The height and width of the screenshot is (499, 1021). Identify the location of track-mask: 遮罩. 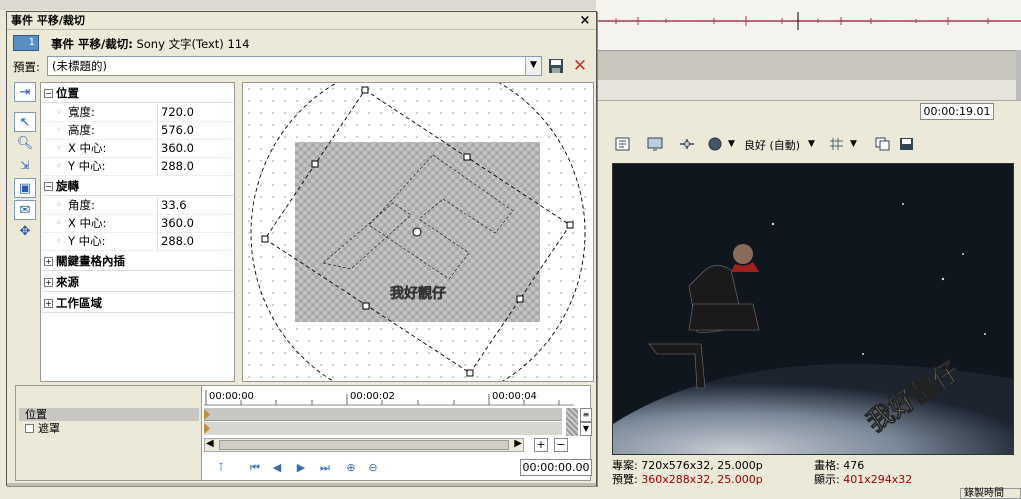
(109, 428).